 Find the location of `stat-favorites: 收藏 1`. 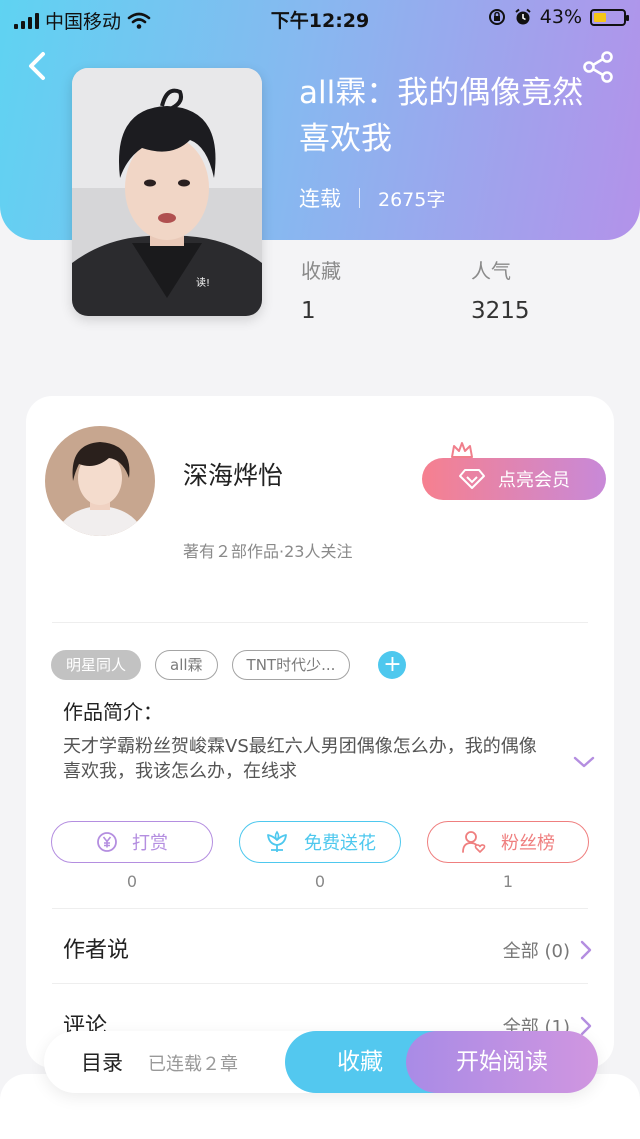

stat-favorites: 收藏 1 is located at coordinates (321, 289).